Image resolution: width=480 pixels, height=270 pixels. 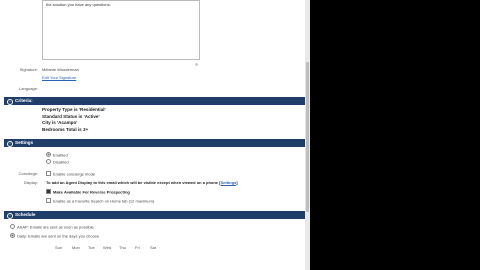 What do you see at coordinates (122, 247) in the screenshot?
I see `day-thu: Thu` at bounding box center [122, 247].